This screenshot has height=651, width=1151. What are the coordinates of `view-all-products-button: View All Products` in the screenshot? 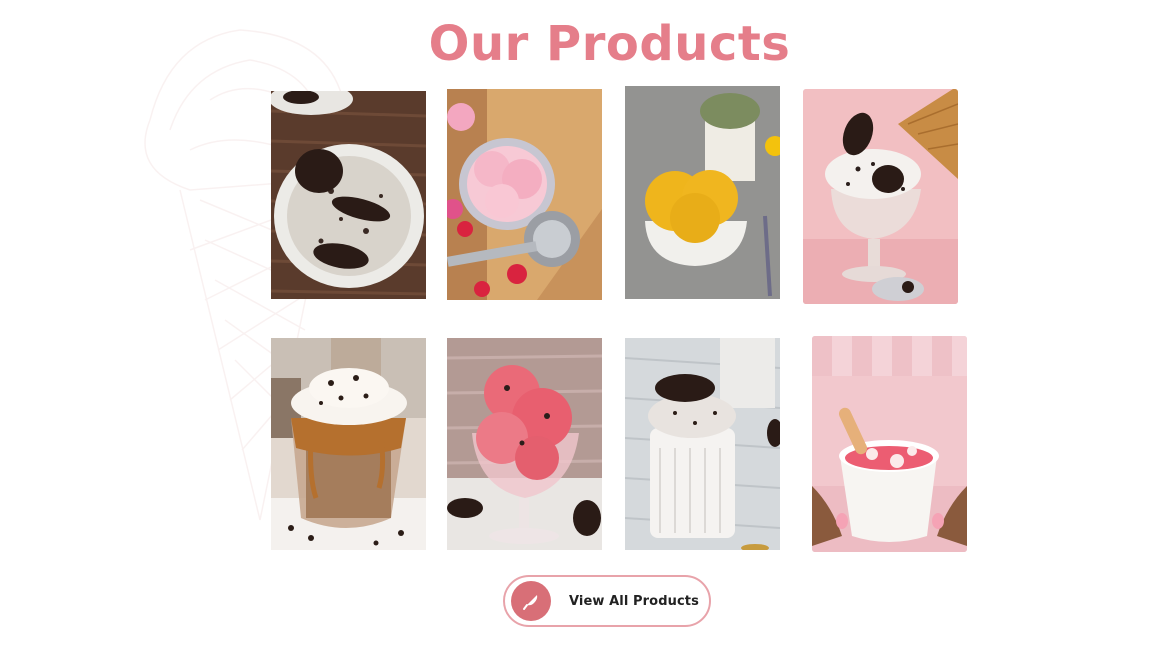 It's located at (607, 601).